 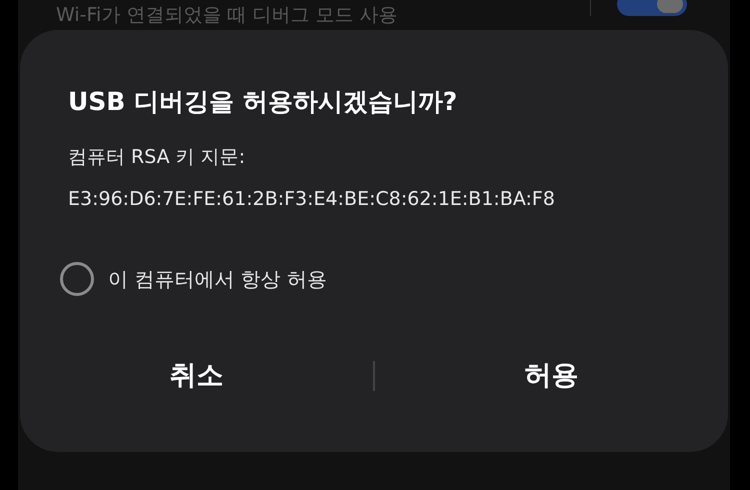 What do you see at coordinates (218, 279) in the screenshot?
I see `always-allow-label: 이 컴퓨터에서 항상 허용` at bounding box center [218, 279].